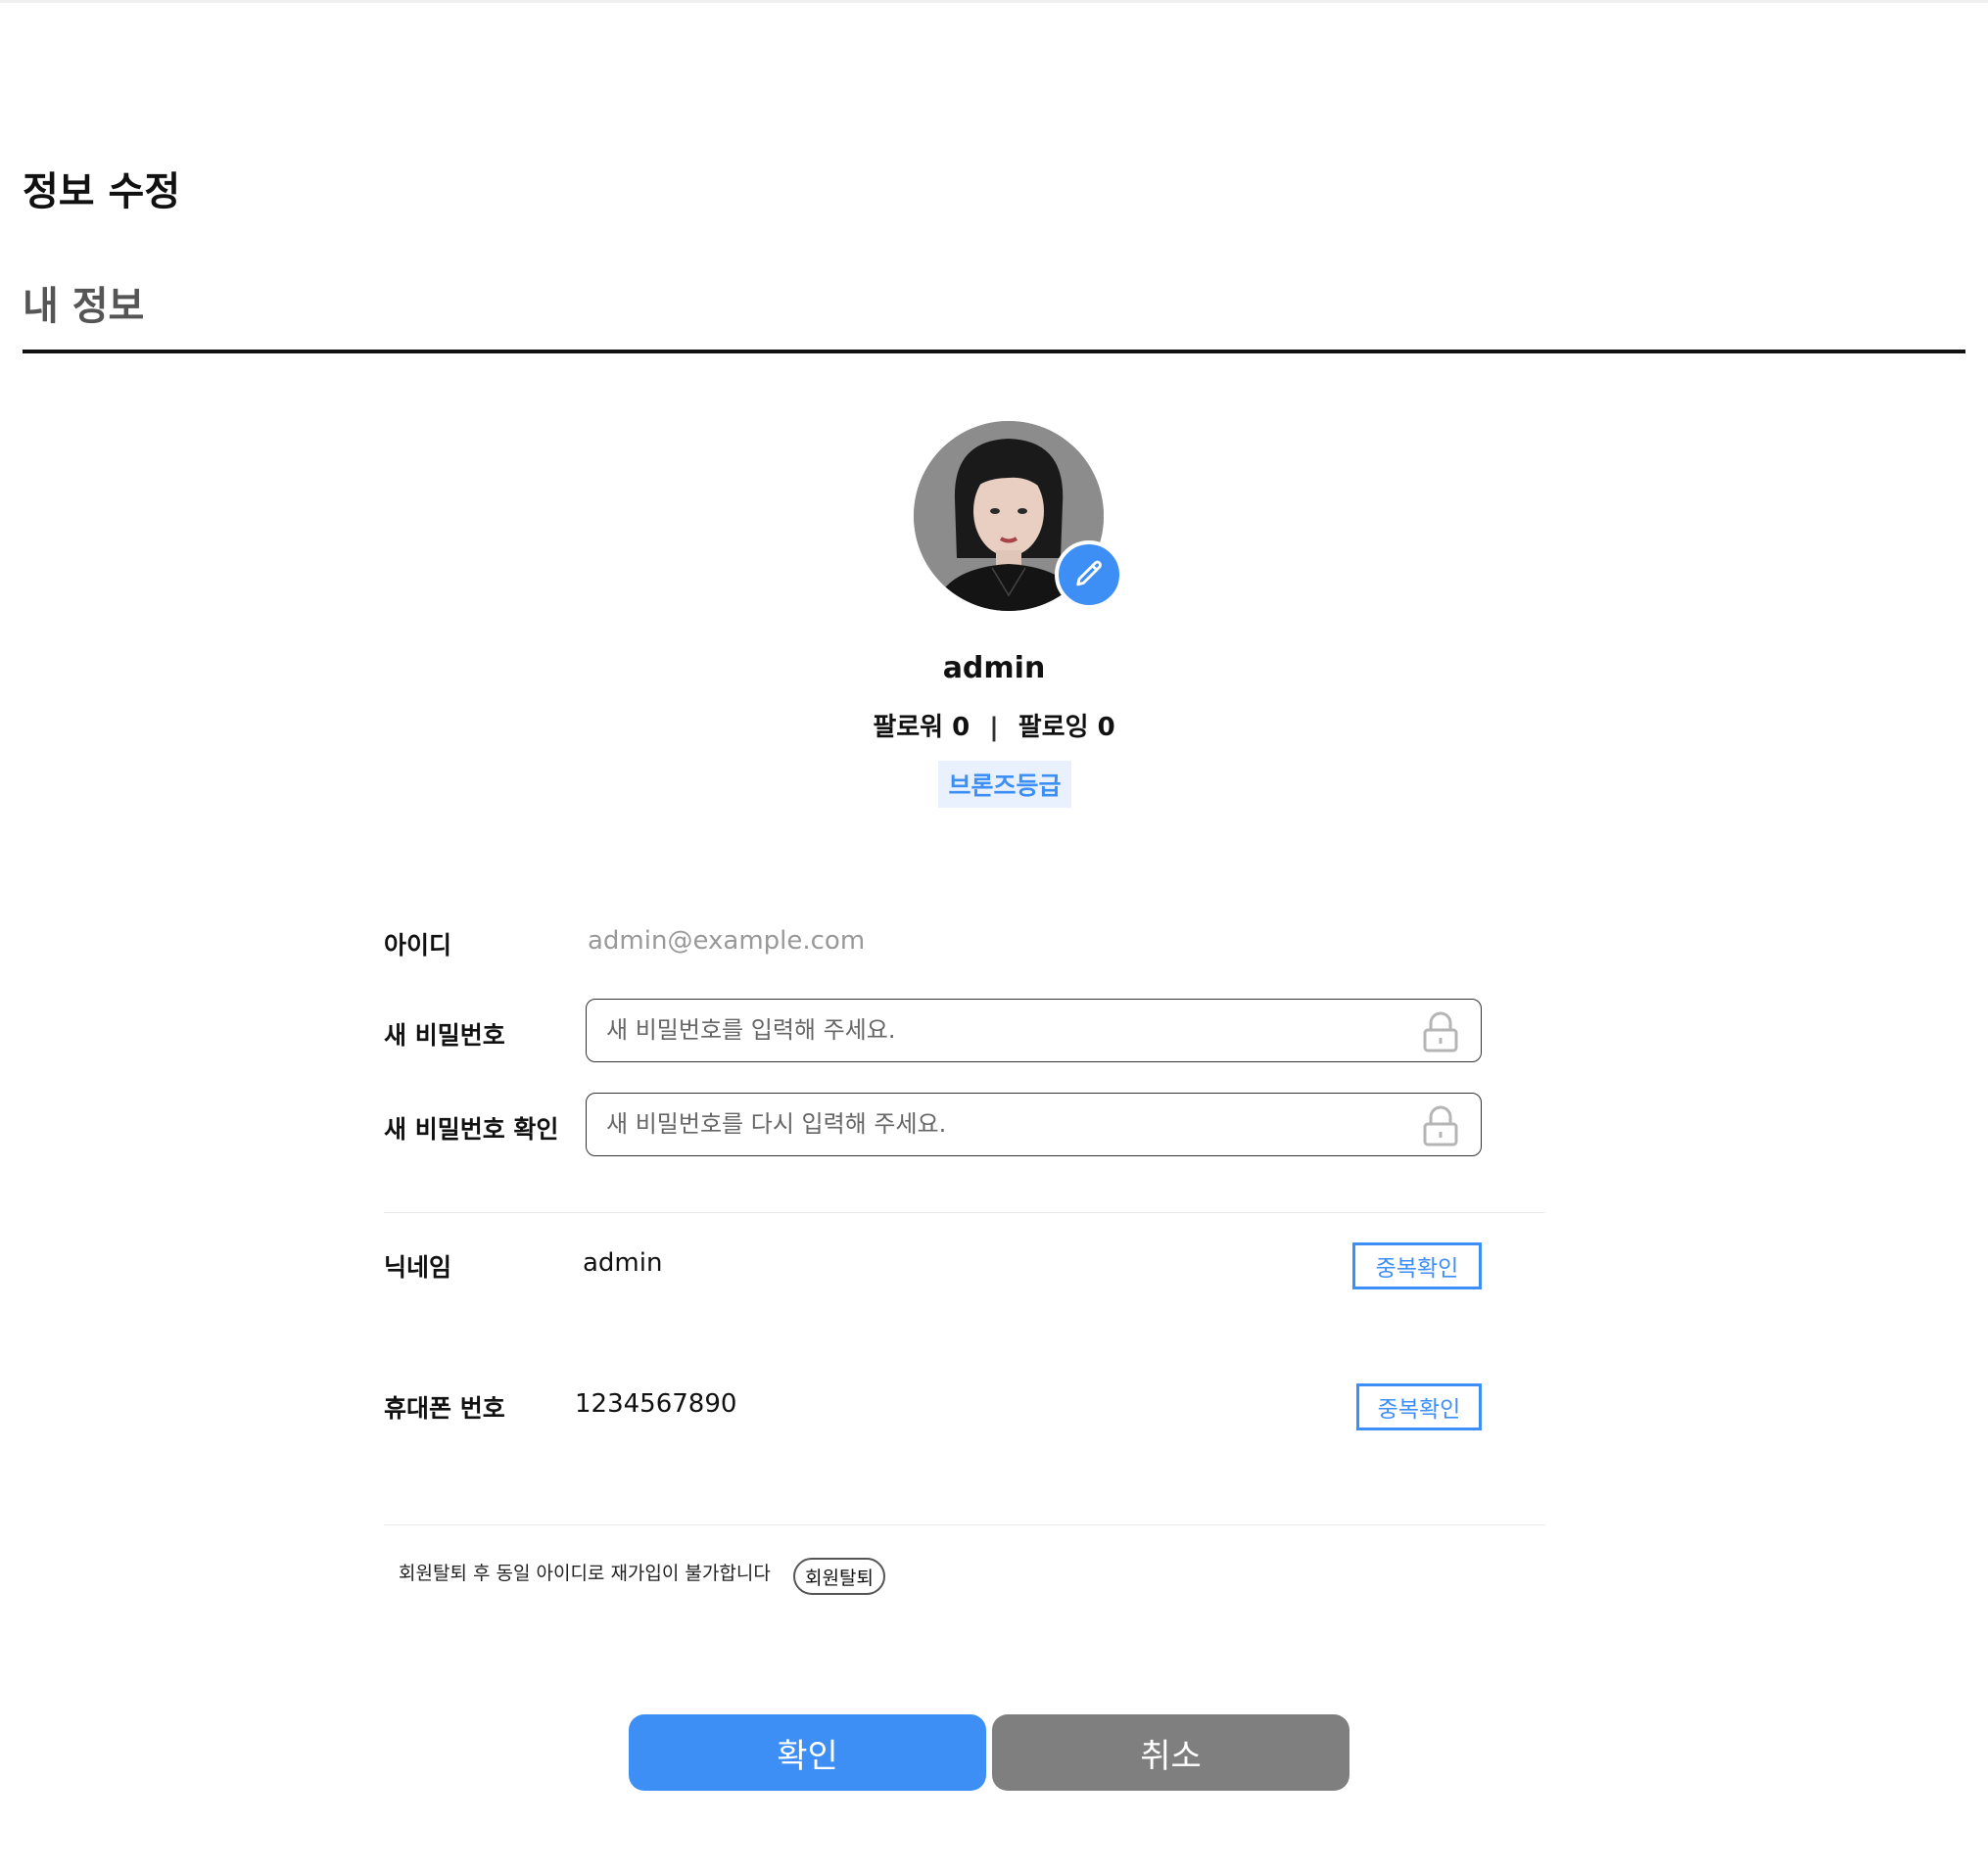 The image size is (1988, 1872). What do you see at coordinates (418, 945) in the screenshot?
I see `id-label: 아이디` at bounding box center [418, 945].